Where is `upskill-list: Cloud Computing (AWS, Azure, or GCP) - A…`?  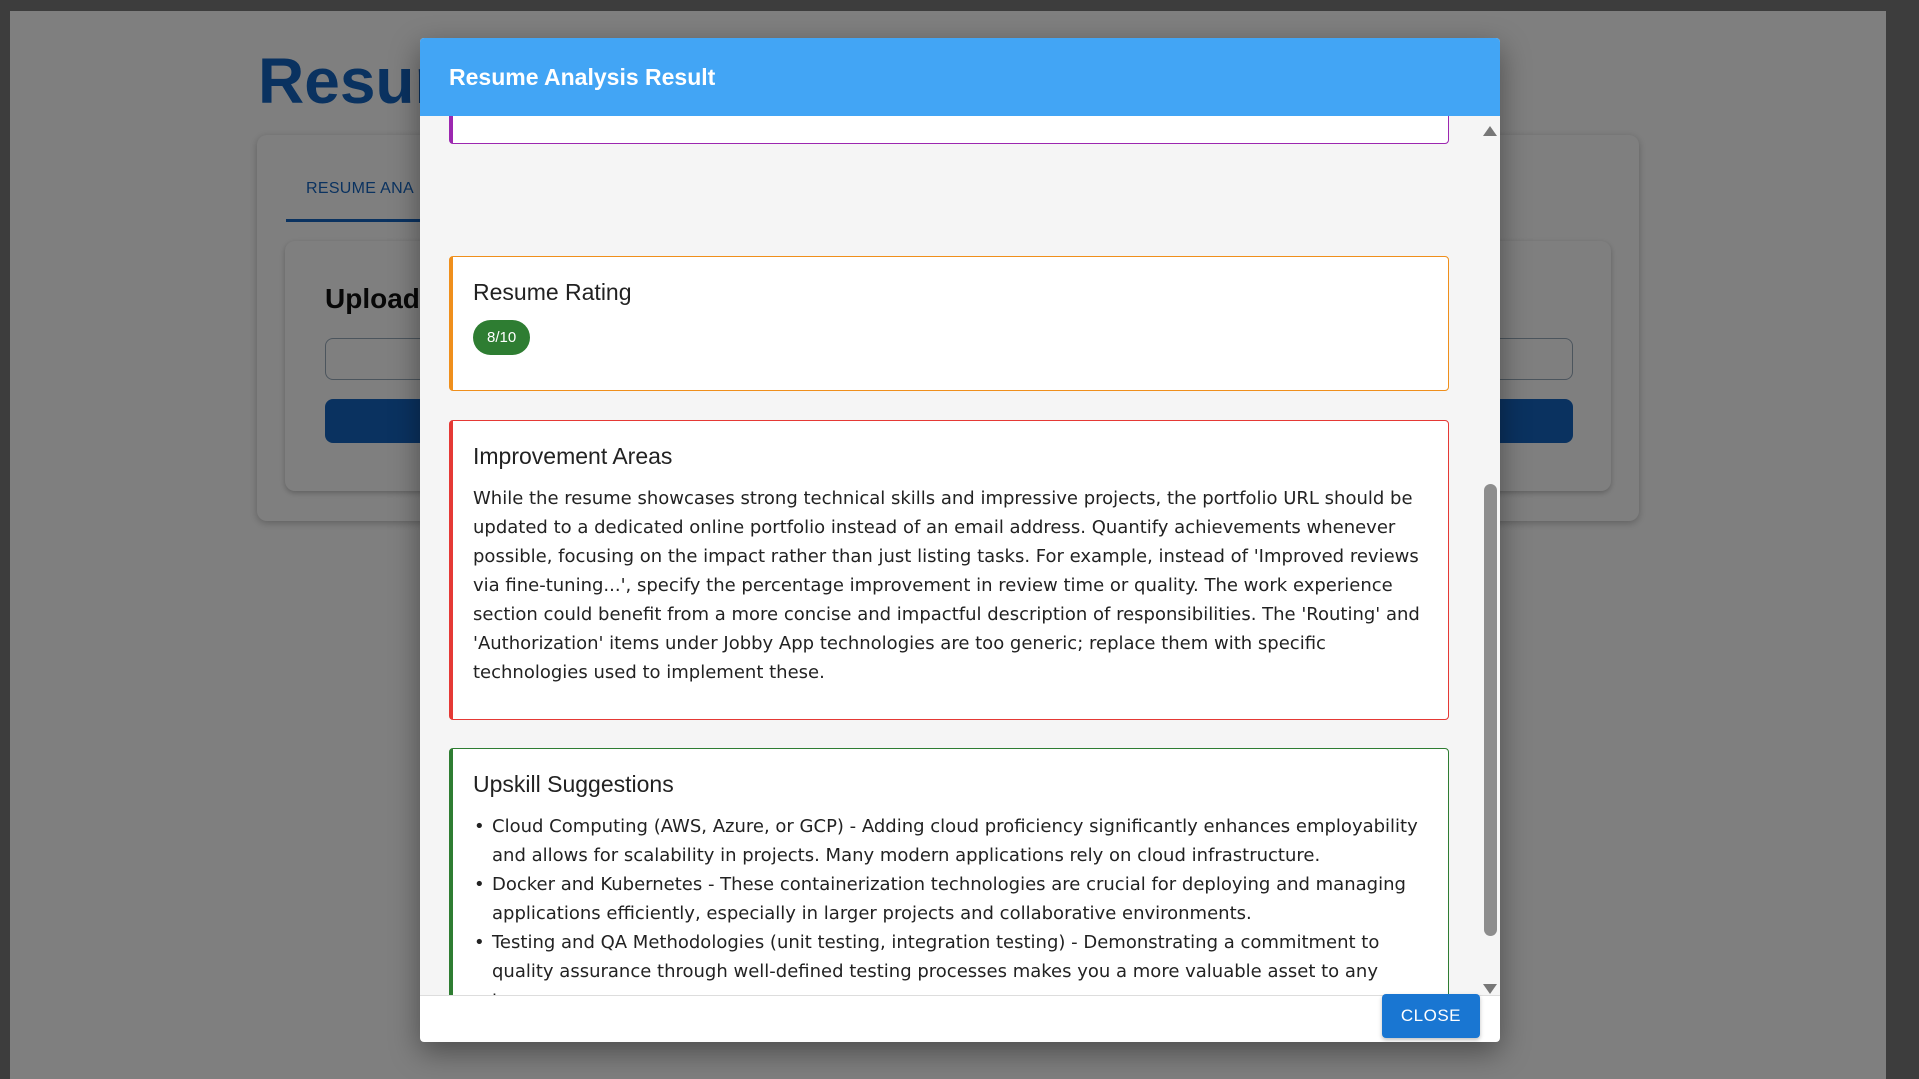 upskill-list: Cloud Computing (AWS, Azure, or GCP) - A… is located at coordinates (950, 903).